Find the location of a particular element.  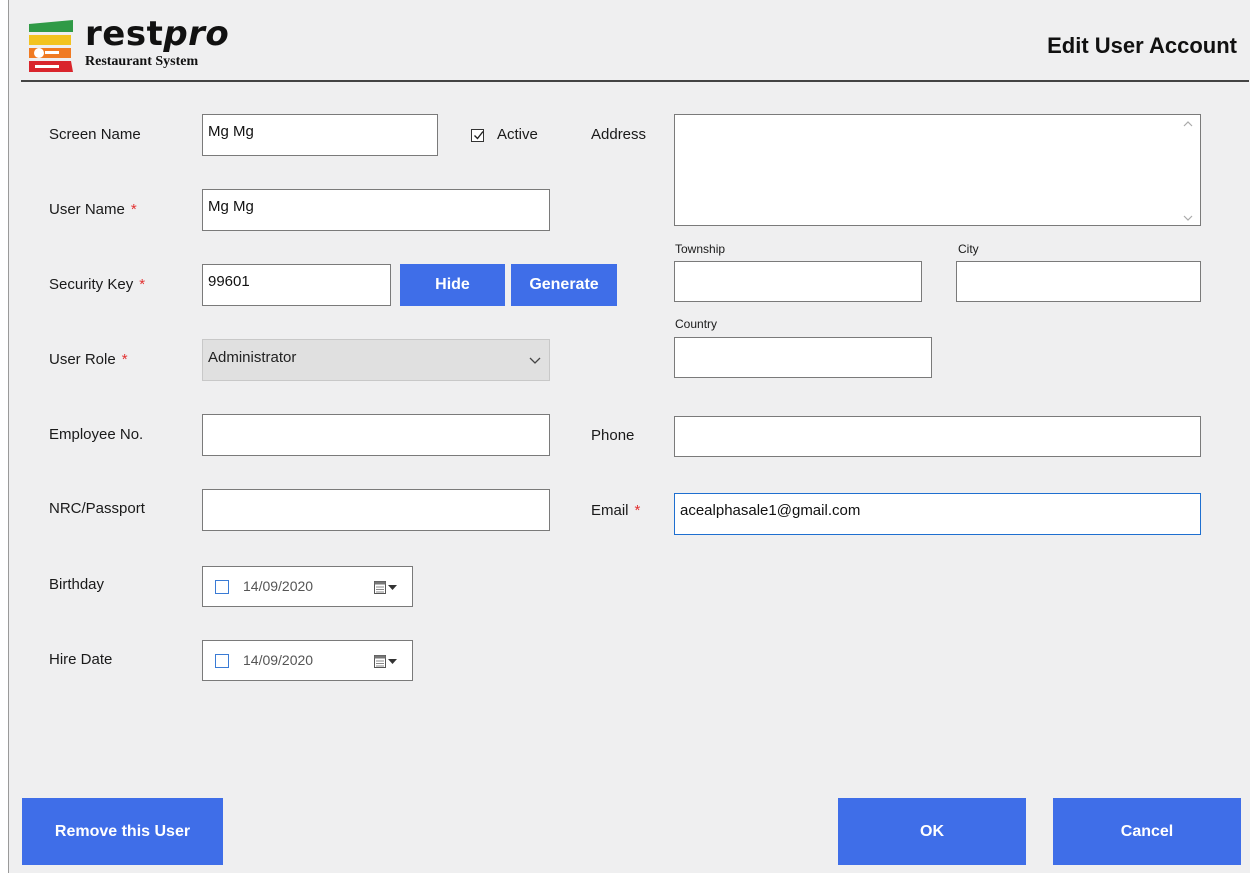

user-name-label-text: User Name is located at coordinates (87, 209).